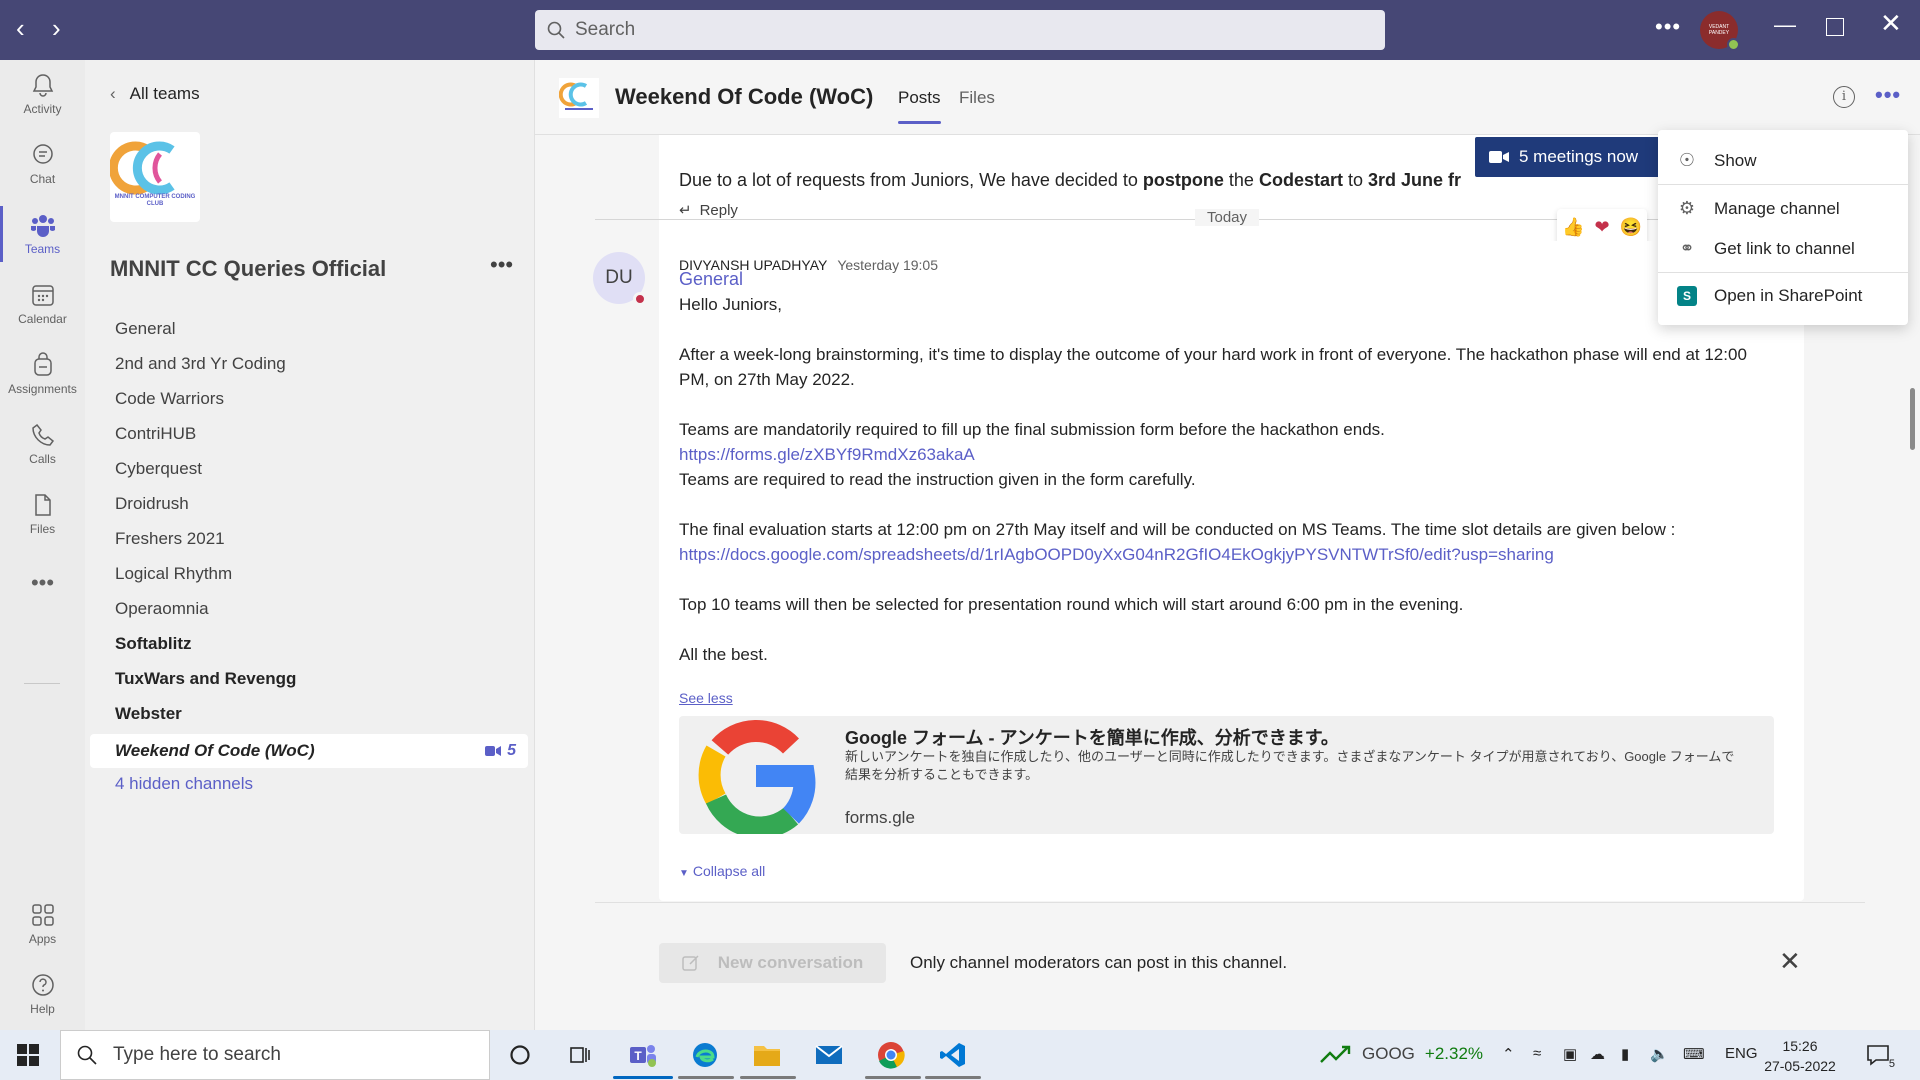 Image resolution: width=1920 pixels, height=1080 pixels. What do you see at coordinates (309, 364) in the screenshot?
I see `channel-item: 2nd and 3rd Yr Coding` at bounding box center [309, 364].